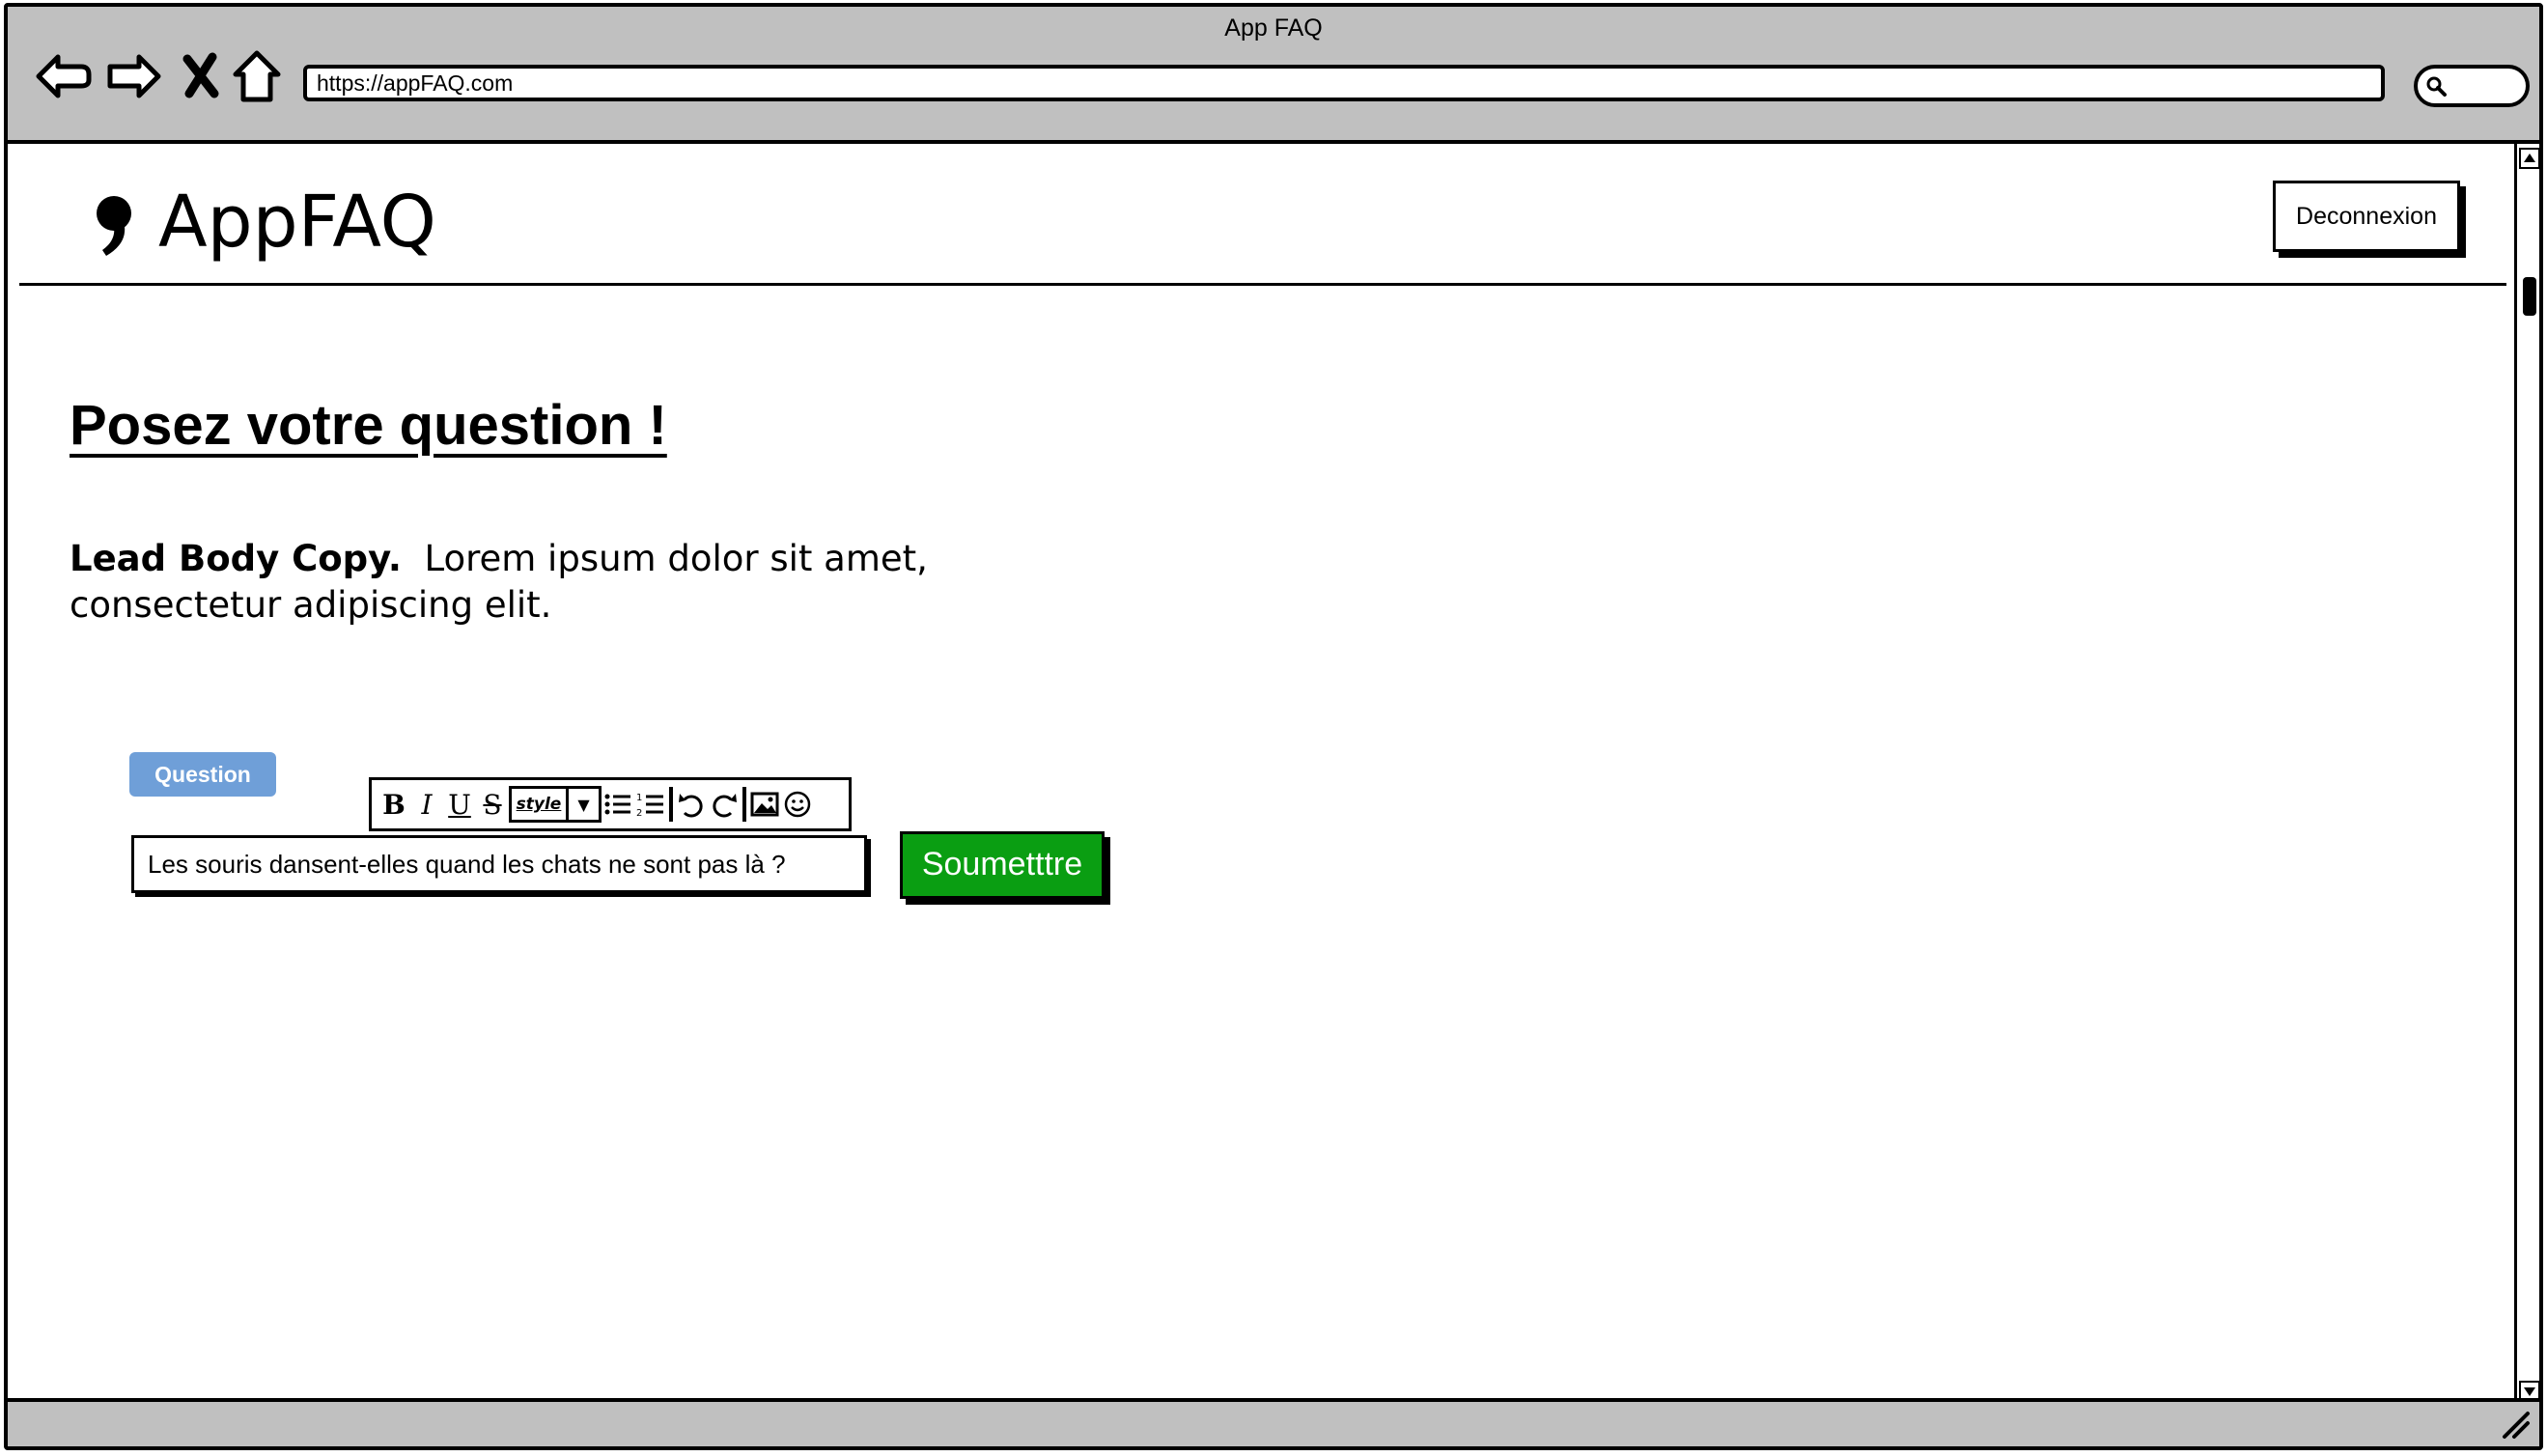 The width and height of the screenshot is (2547, 1456). I want to click on header-divider, so click(1262, 285).